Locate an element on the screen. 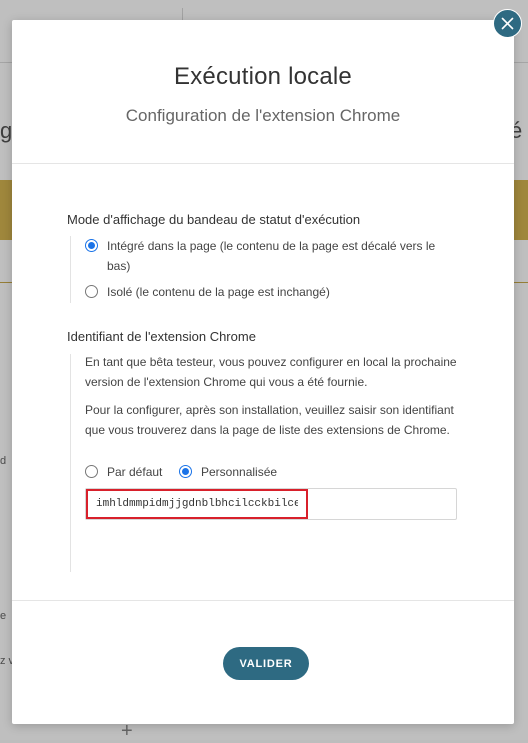 This screenshot has width=528, height=743. valider-button: VALIDER is located at coordinates (266, 663).